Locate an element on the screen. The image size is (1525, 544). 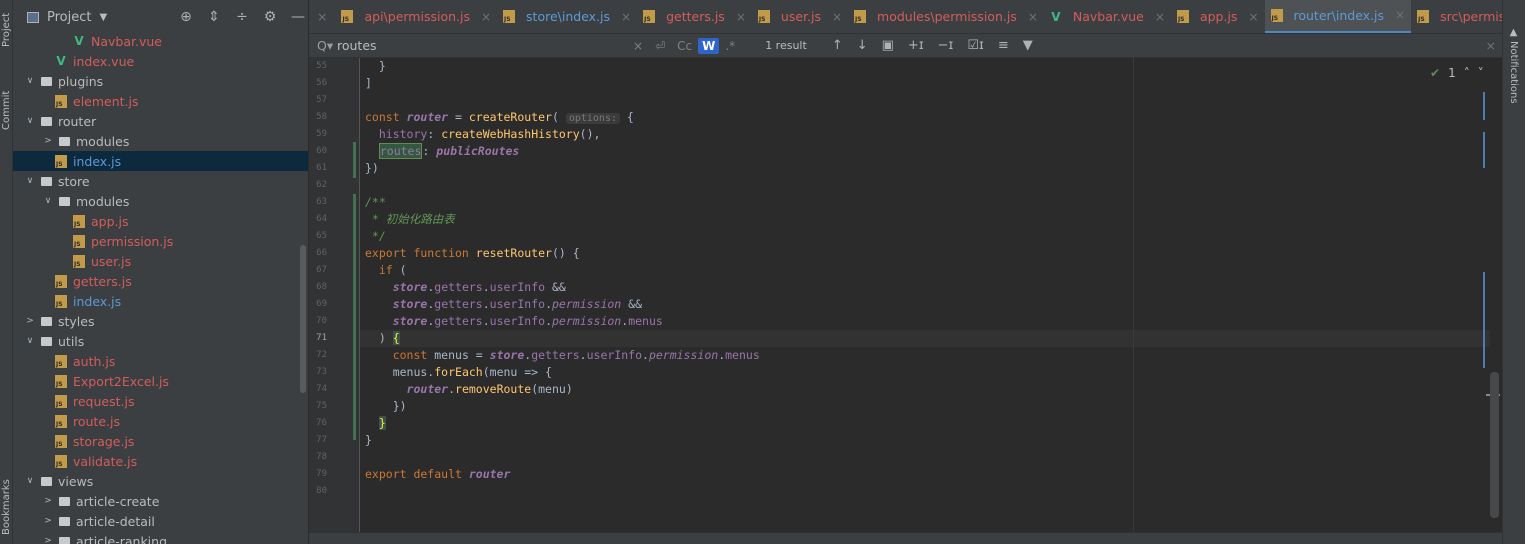
add-occurrence-icon: +ɪ is located at coordinates (916, 45).